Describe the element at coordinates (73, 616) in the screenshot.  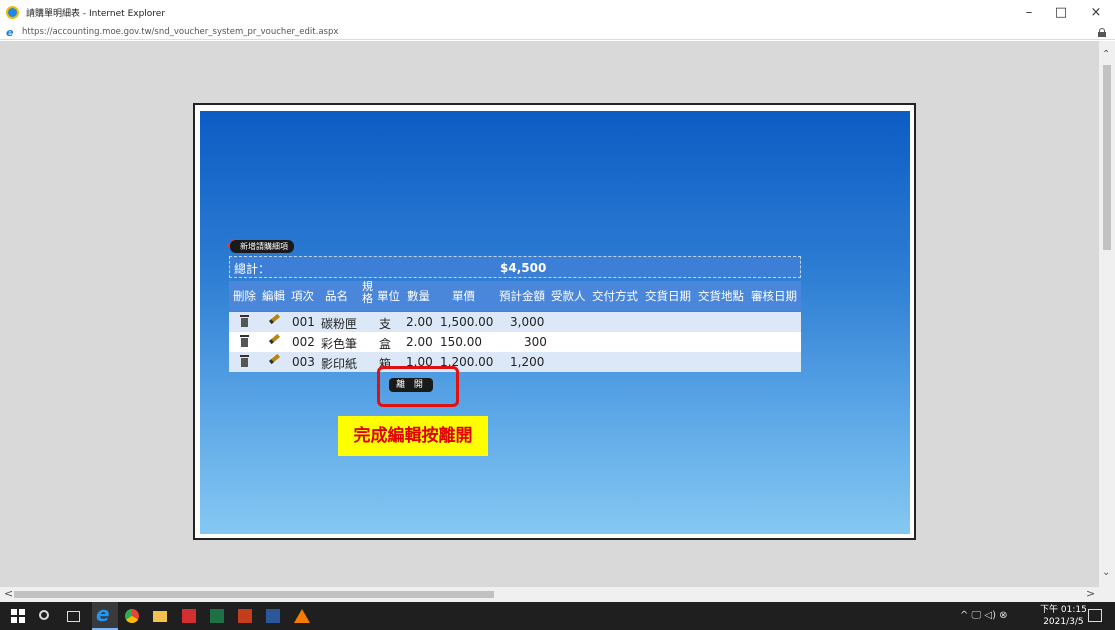
I see `task-view-icon` at that location.